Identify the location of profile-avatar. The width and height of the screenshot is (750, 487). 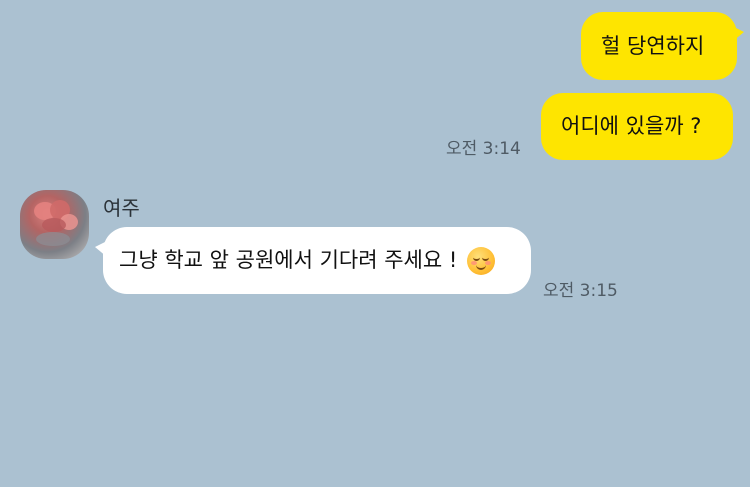
(54, 224).